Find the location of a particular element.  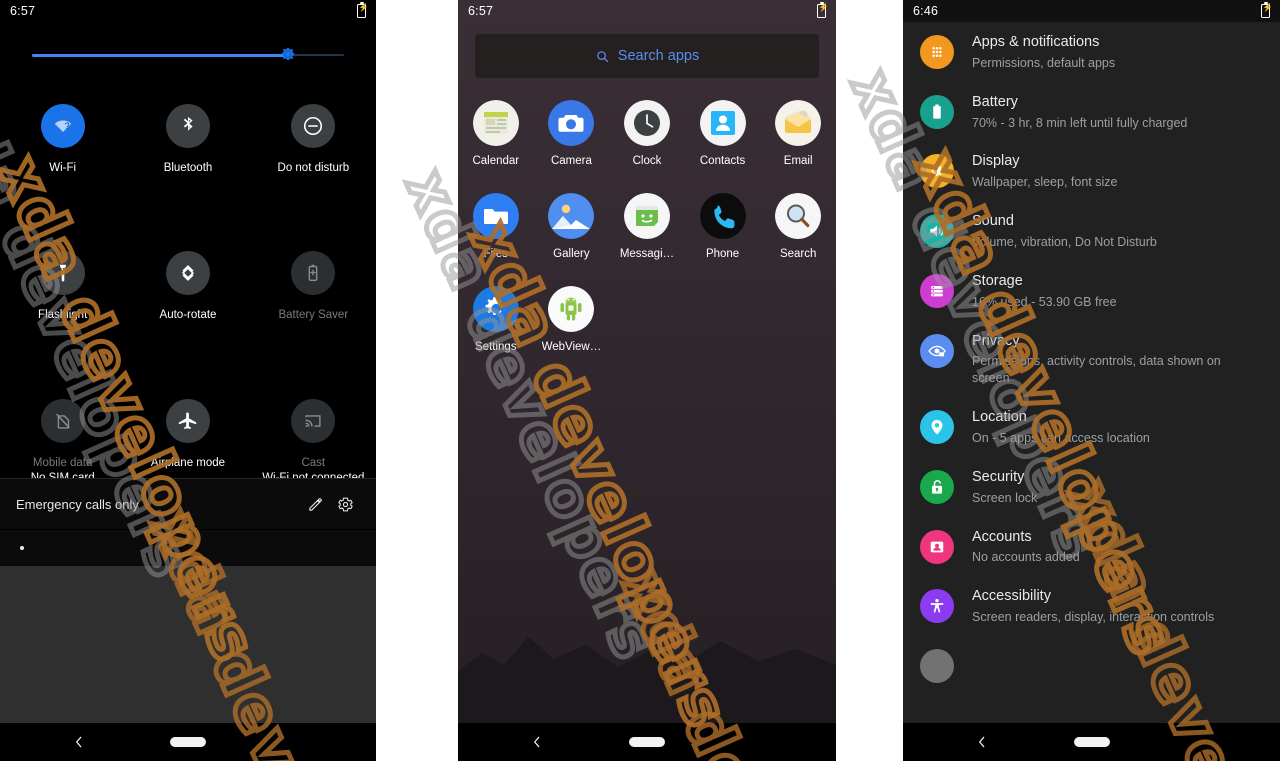

app-phone: Phone is located at coordinates (723, 226).